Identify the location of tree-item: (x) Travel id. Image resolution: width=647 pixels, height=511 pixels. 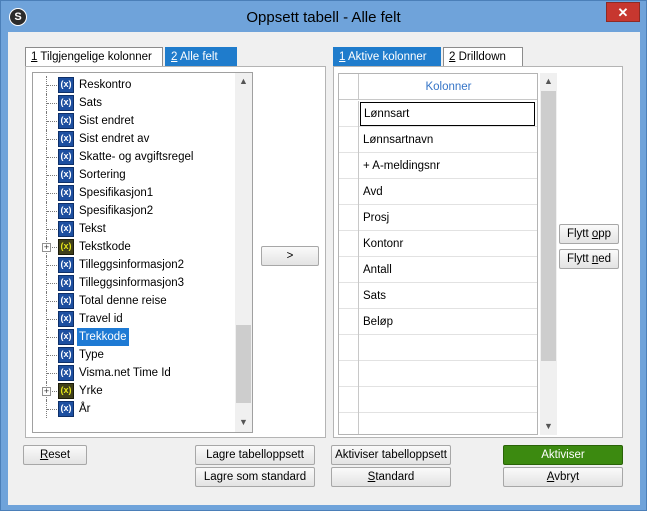
(144, 319).